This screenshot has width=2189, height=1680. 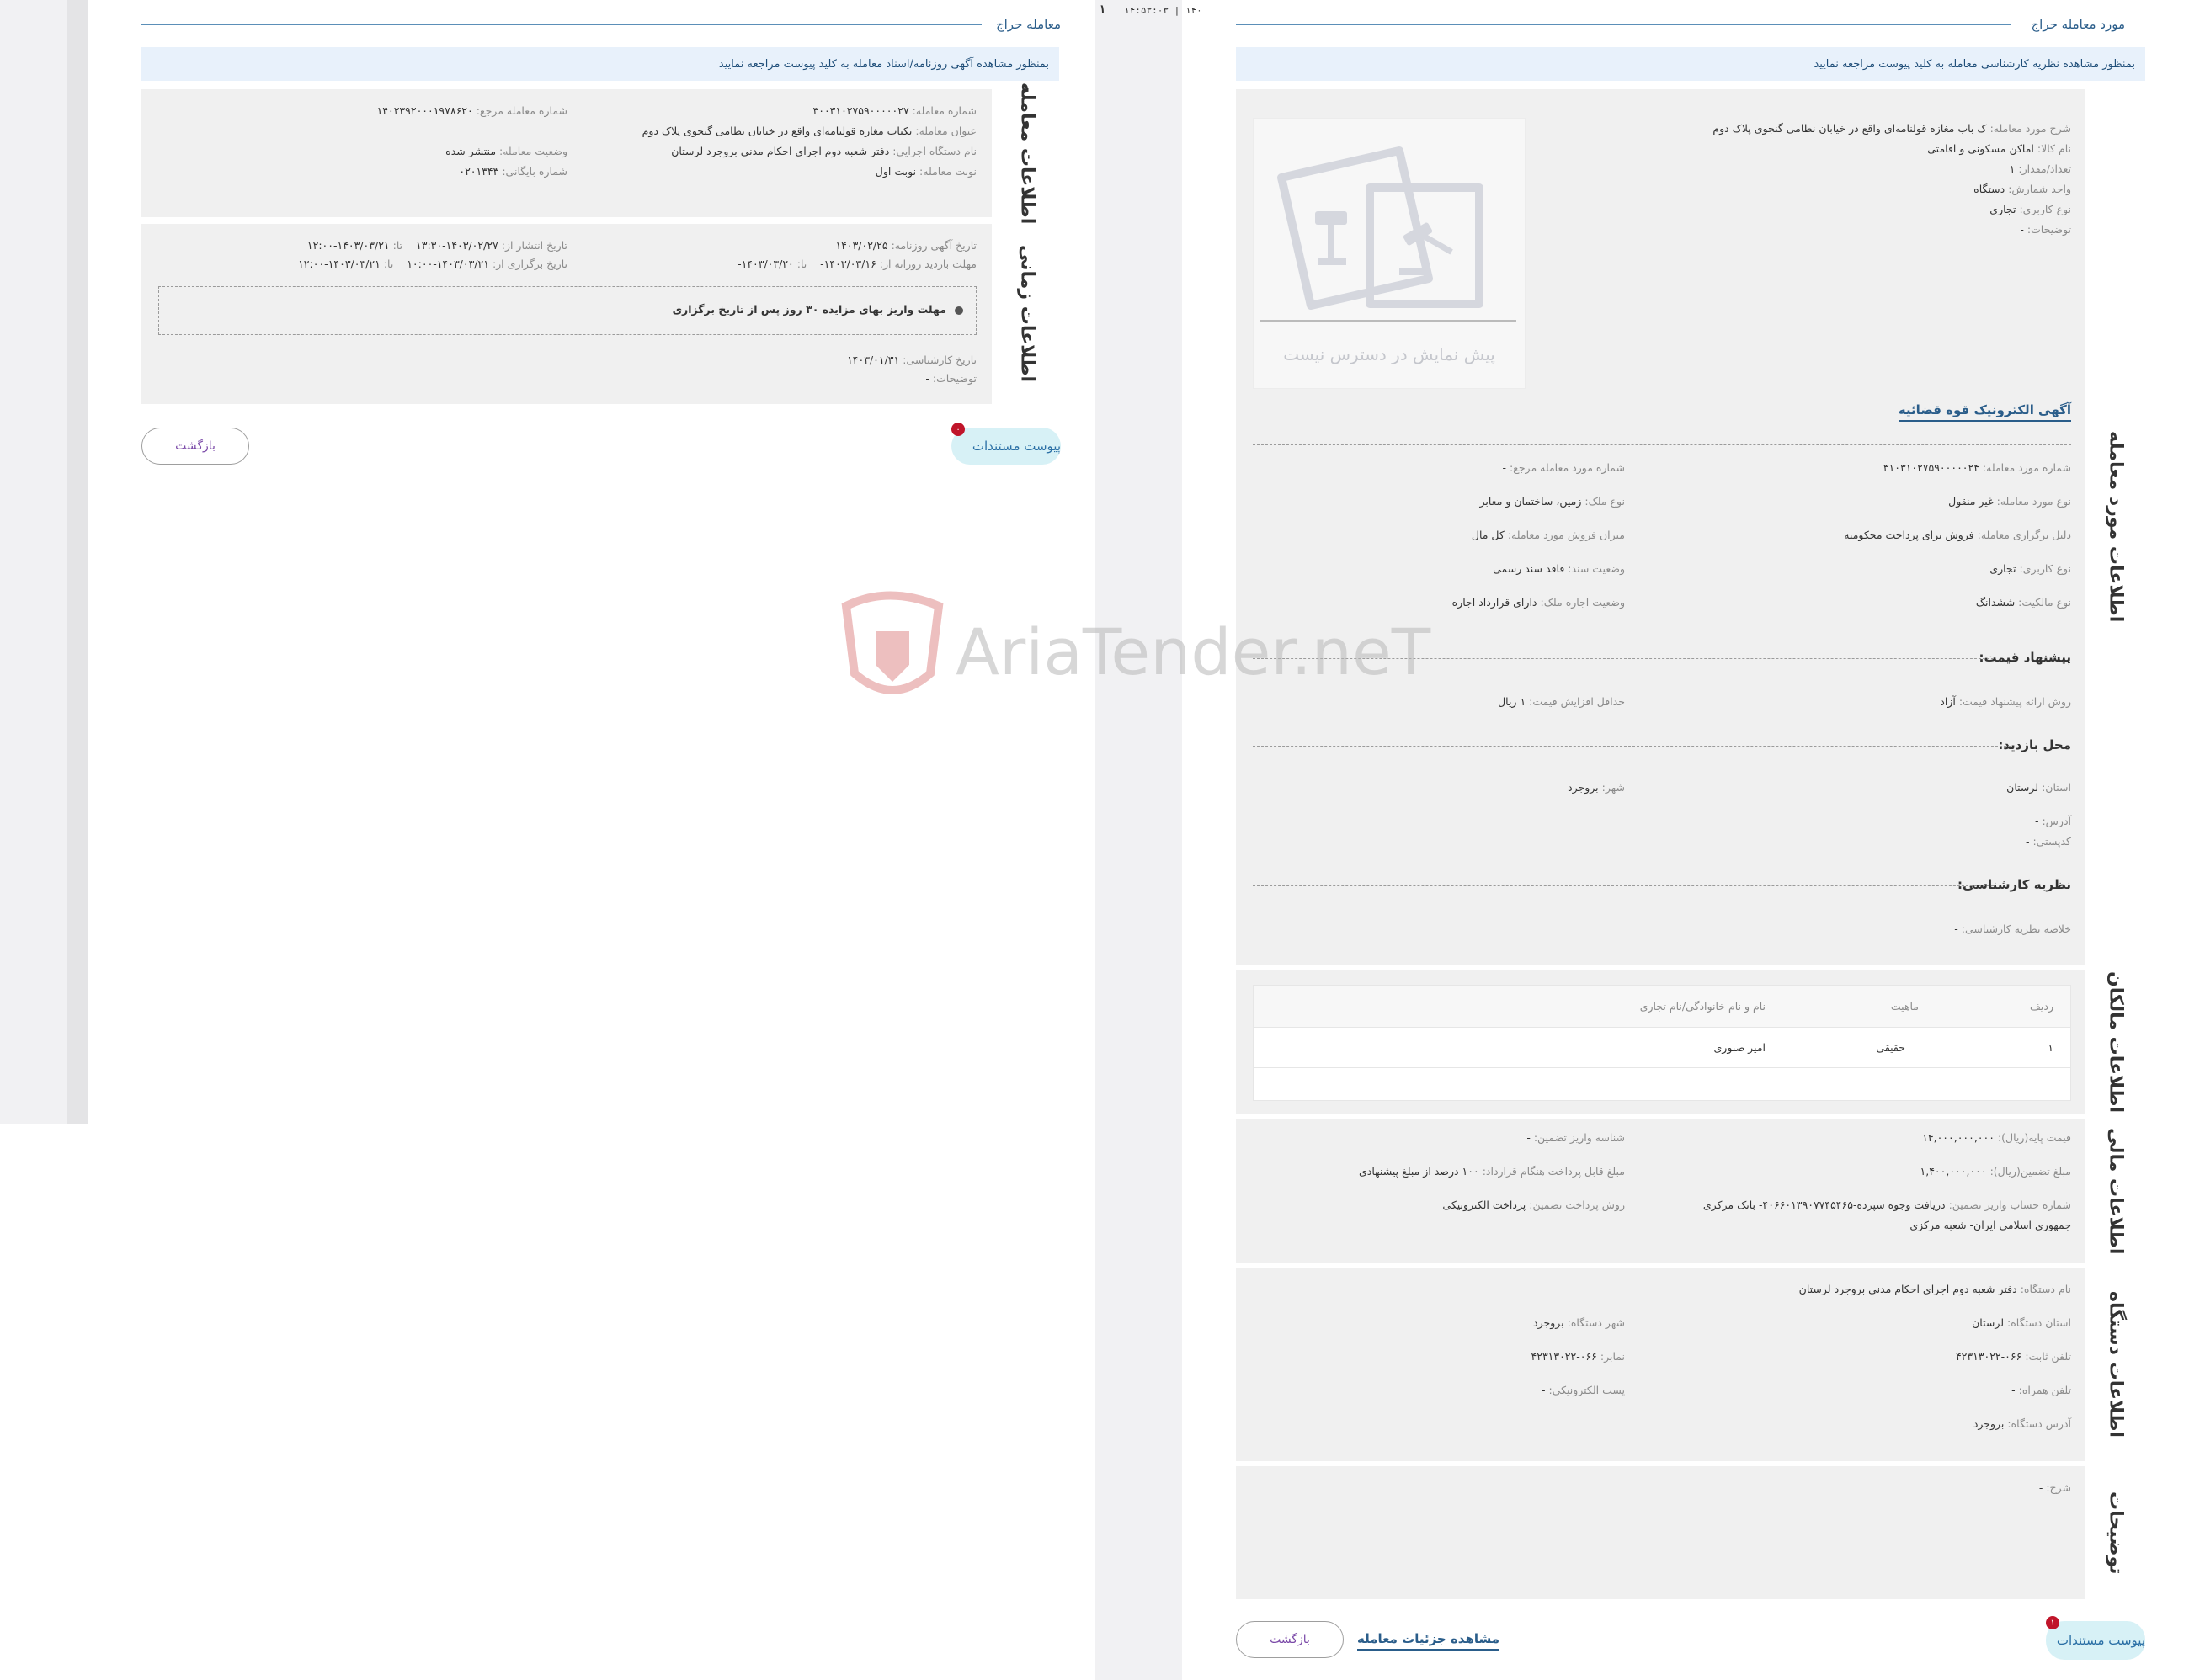 I want to click on visit-postal: کدپستی: -, so click(x=2048, y=841).